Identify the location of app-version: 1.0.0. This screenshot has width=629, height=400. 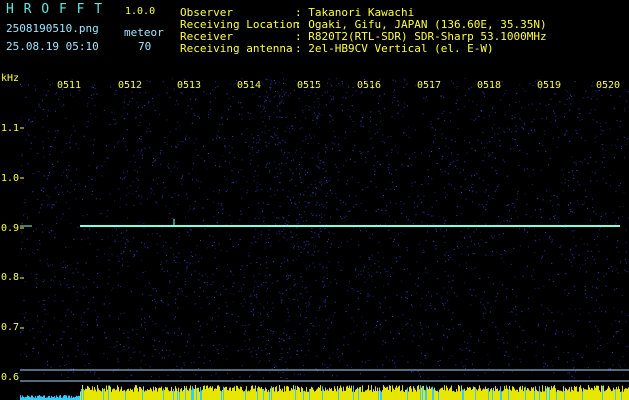
(140, 11).